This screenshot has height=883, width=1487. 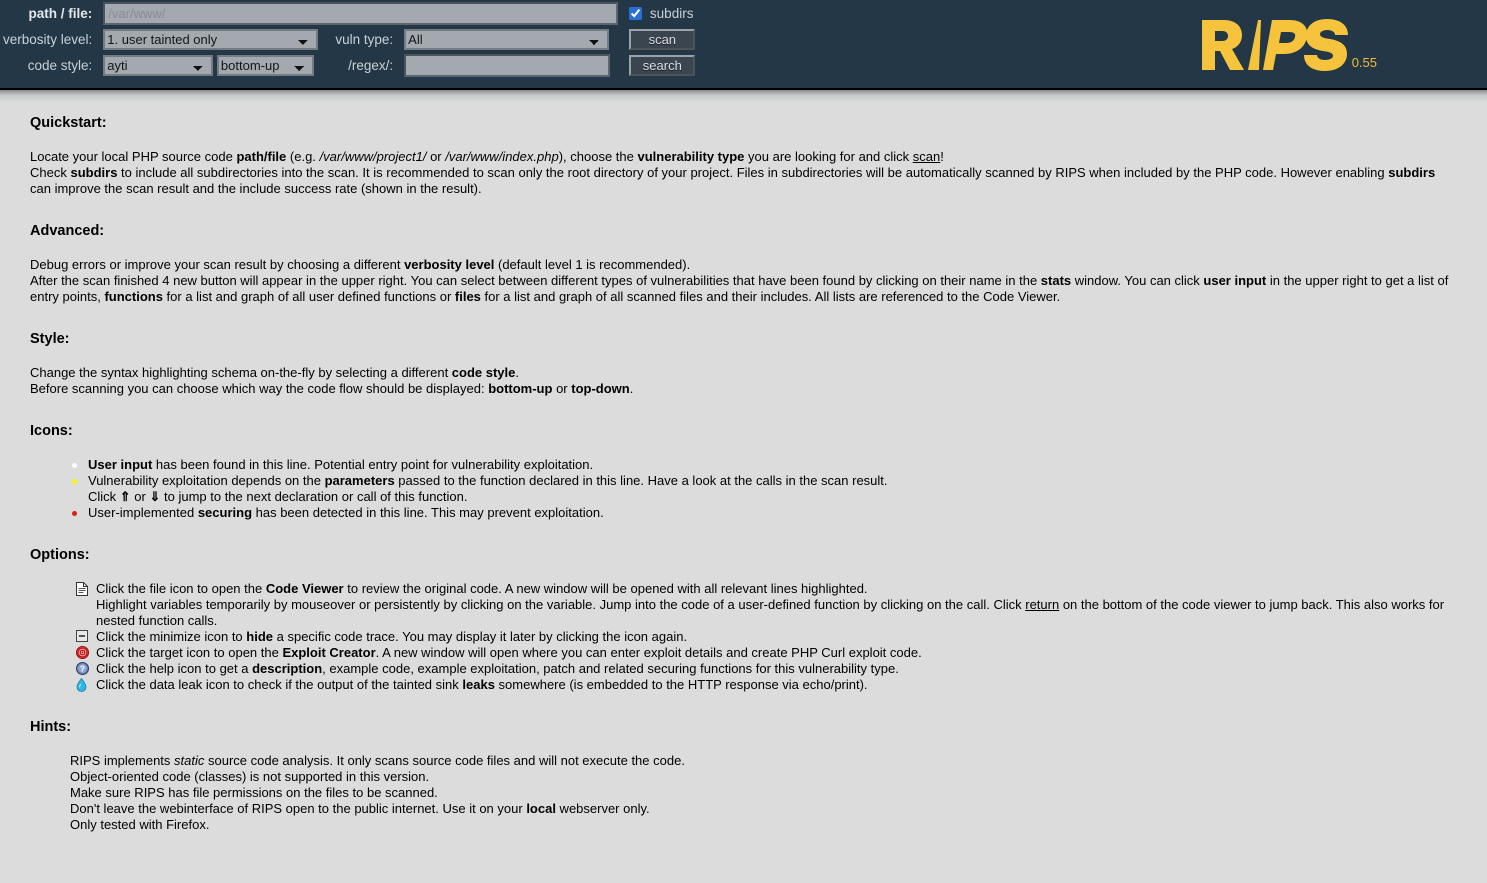 What do you see at coordinates (329, 652) in the screenshot?
I see `exploit-creator-term: Exploit Creator` at bounding box center [329, 652].